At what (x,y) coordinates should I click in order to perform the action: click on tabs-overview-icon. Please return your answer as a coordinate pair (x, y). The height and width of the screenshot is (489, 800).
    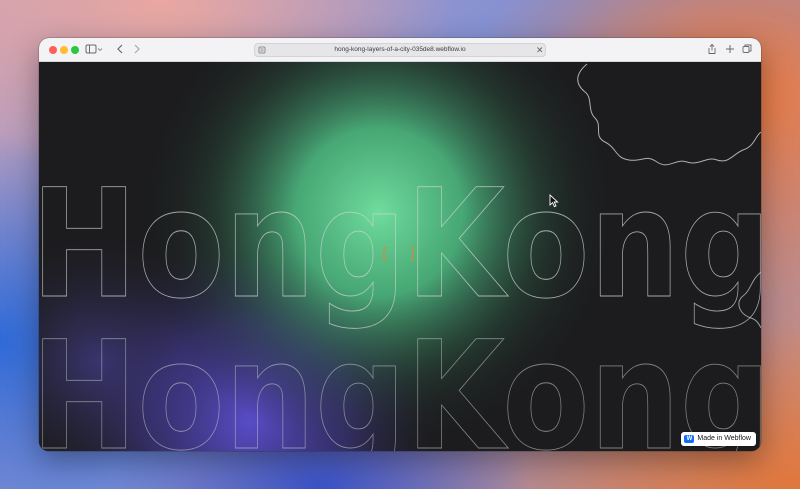
    Looking at the image, I should click on (747, 51).